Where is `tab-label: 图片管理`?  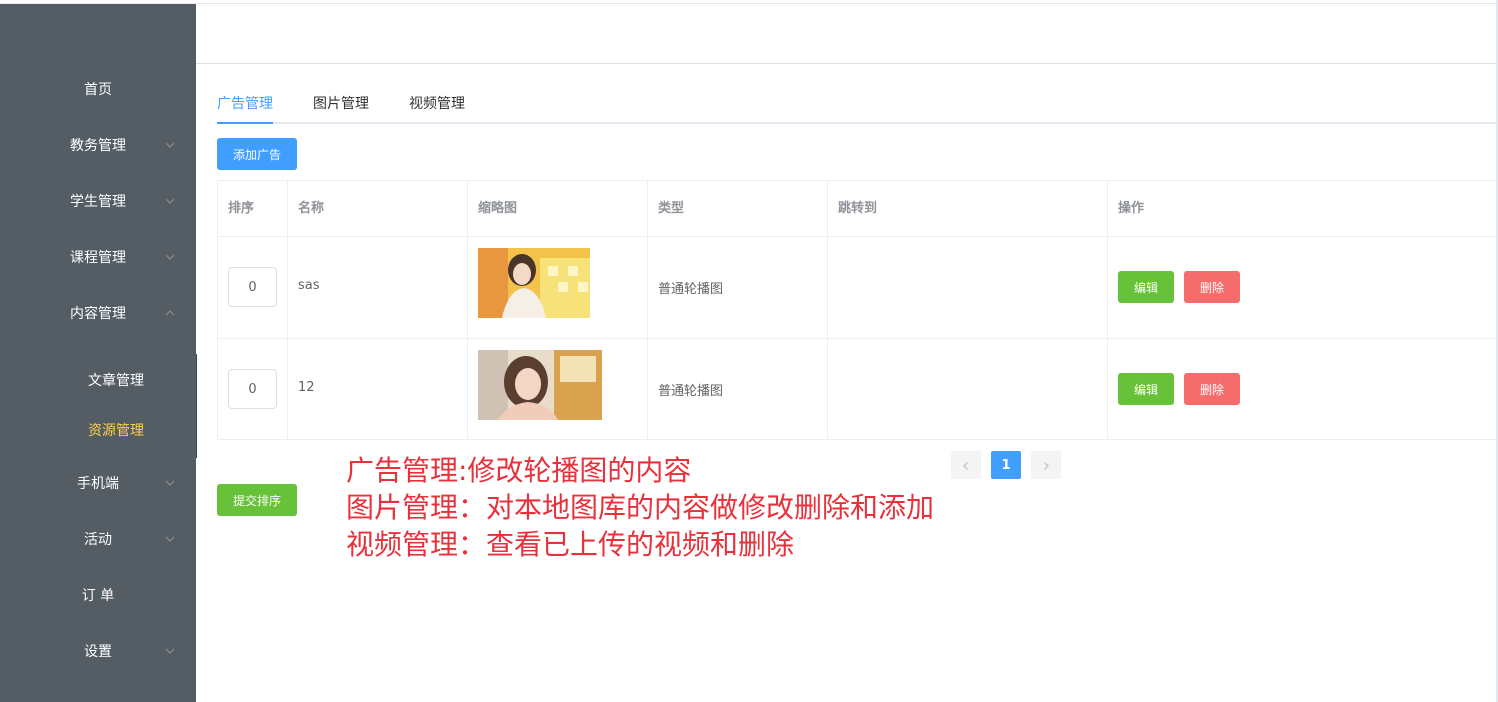
tab-label: 图片管理 is located at coordinates (341, 104).